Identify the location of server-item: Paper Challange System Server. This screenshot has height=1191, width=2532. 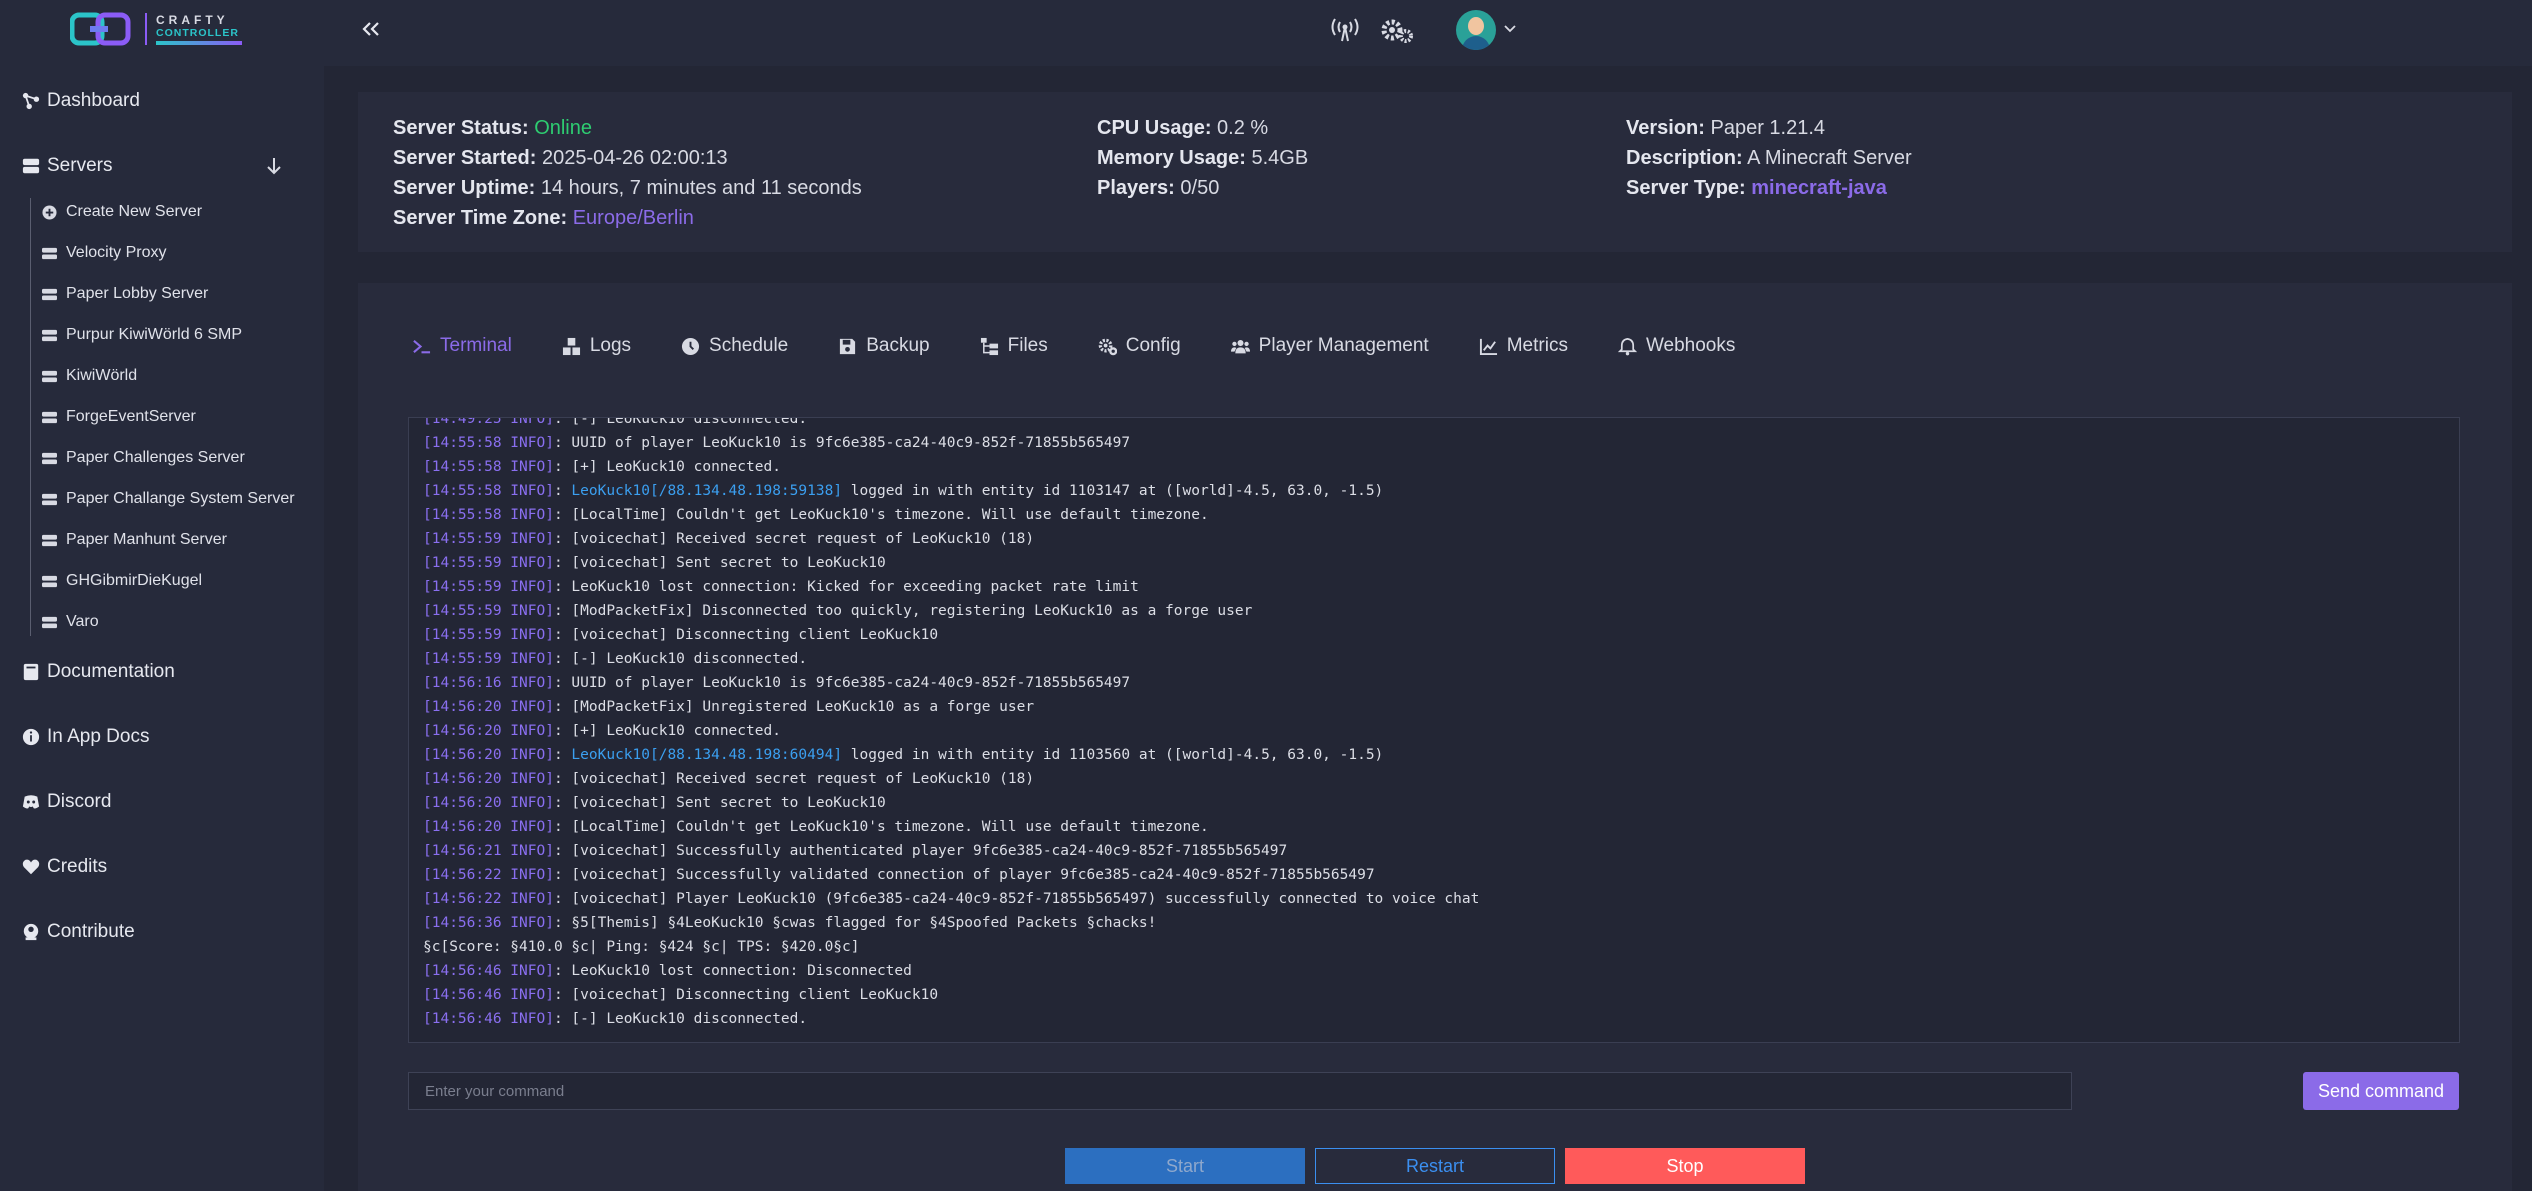
(168, 499).